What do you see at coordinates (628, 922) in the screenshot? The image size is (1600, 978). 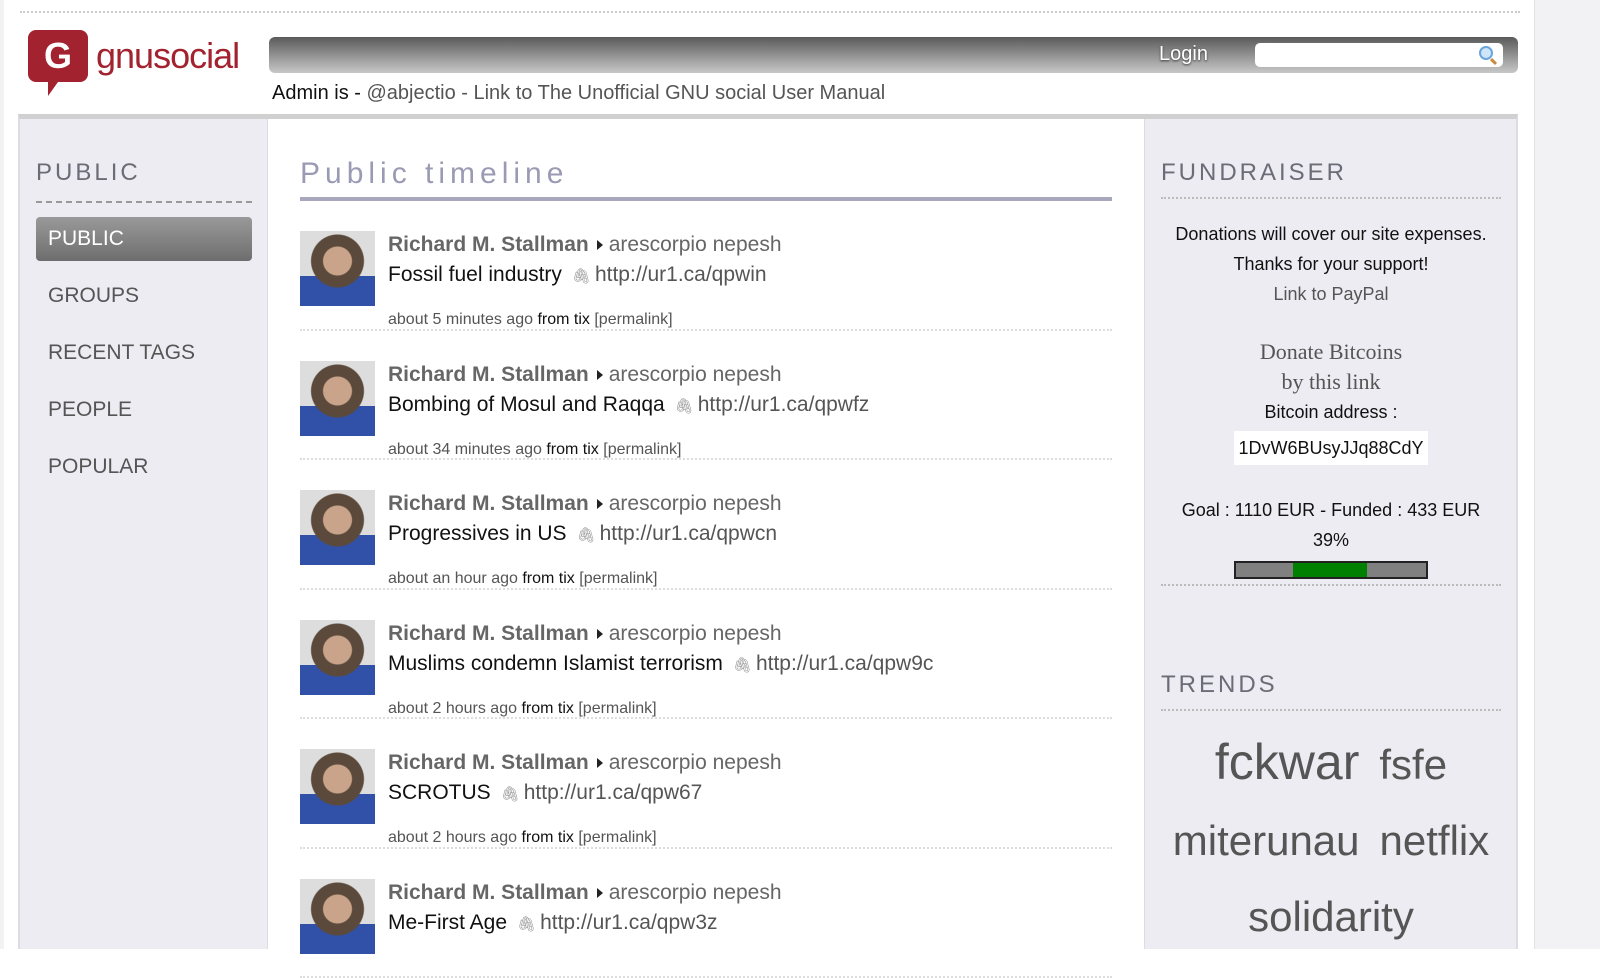 I see `notice-link: http://ur1.ca/qpw3z` at bounding box center [628, 922].